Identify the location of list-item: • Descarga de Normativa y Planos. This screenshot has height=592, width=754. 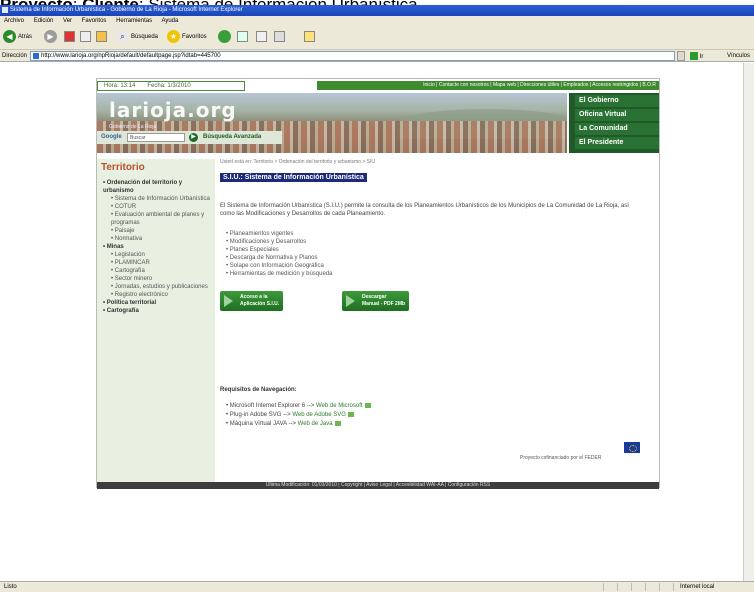
(272, 258).